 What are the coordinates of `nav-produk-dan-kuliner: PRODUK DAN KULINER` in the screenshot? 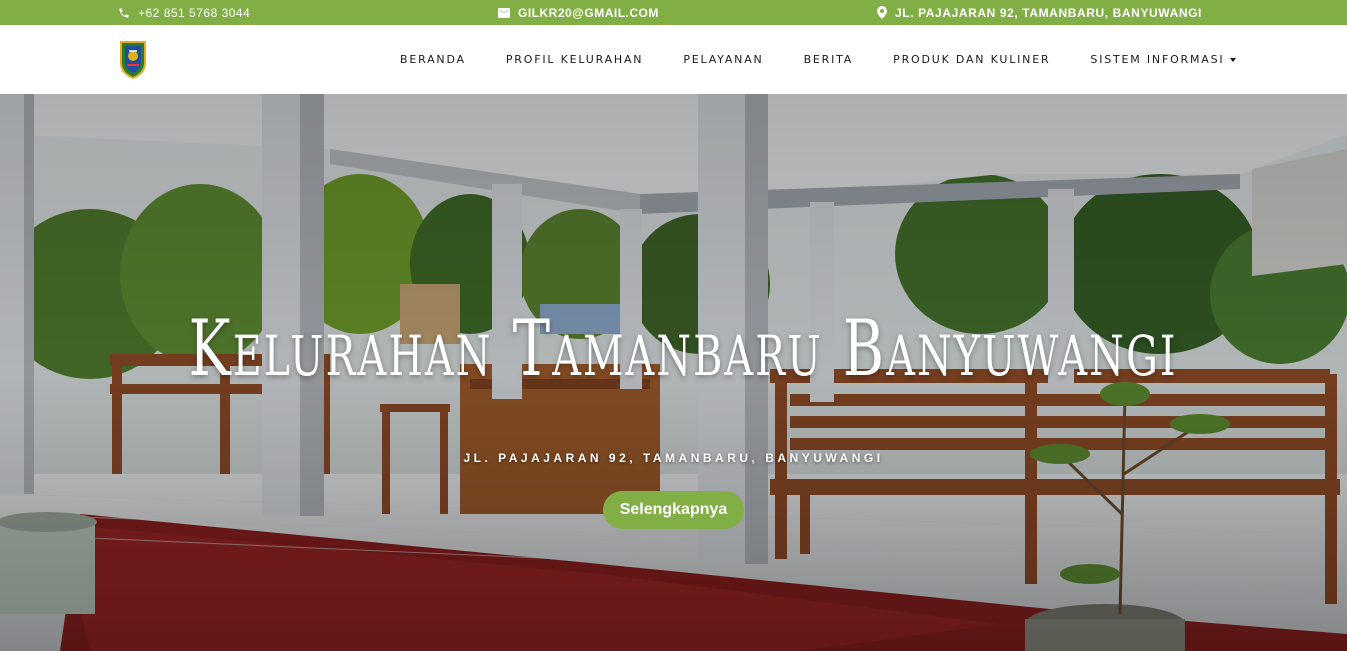 It's located at (971, 59).